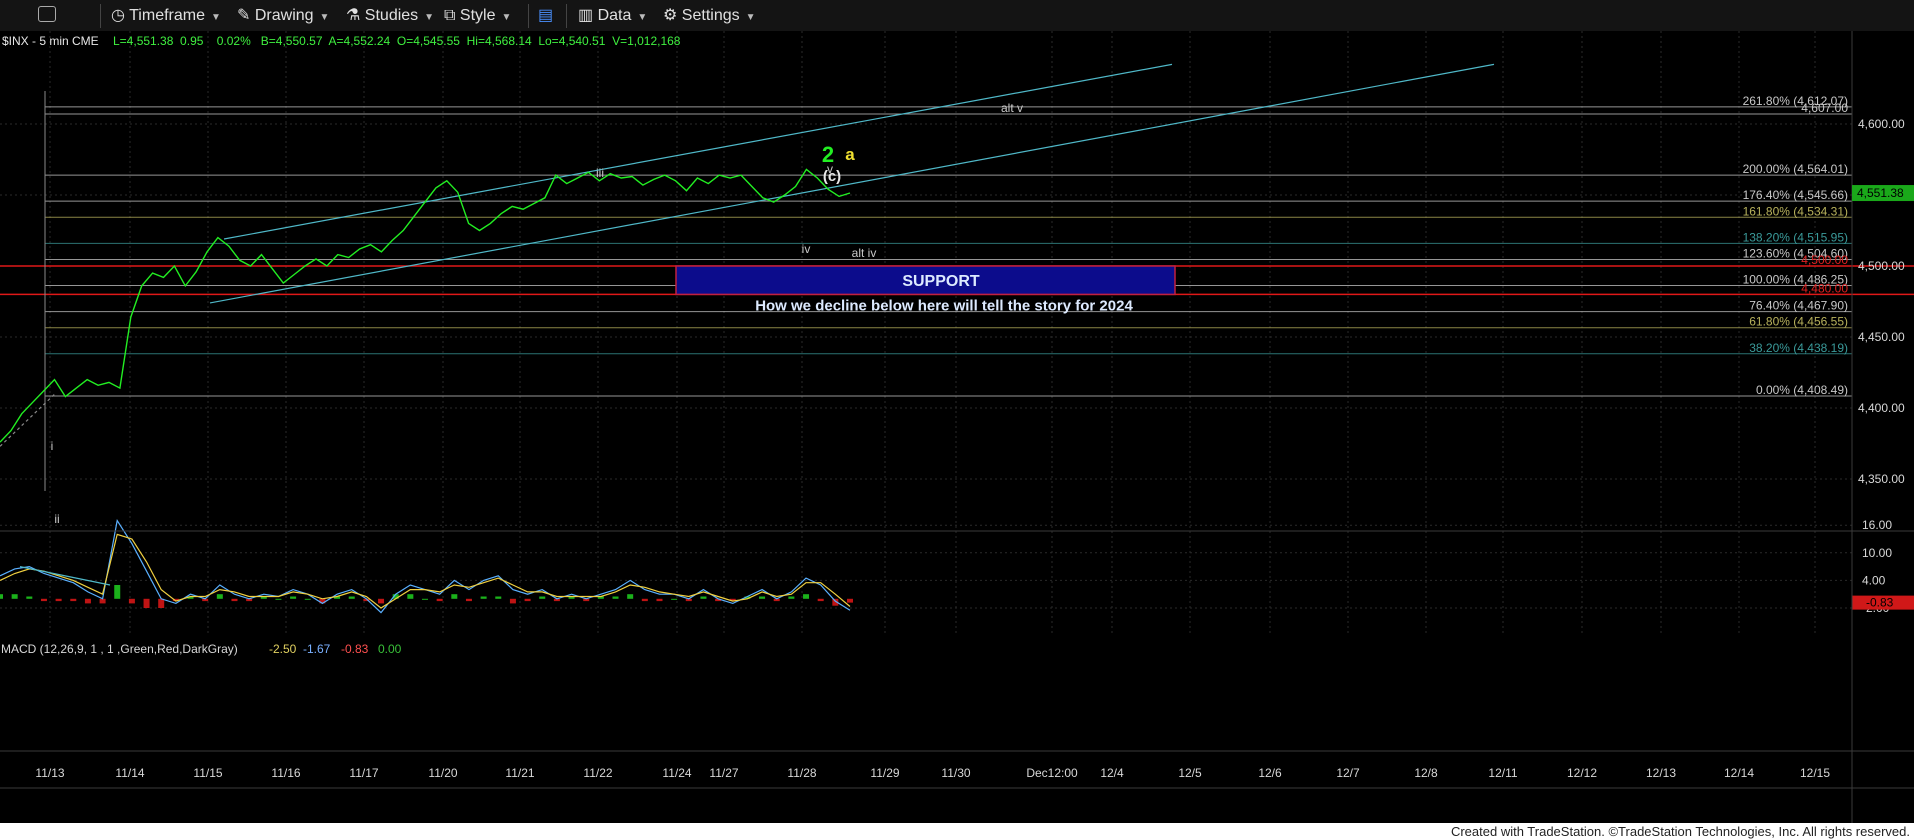 The height and width of the screenshot is (840, 1914). Describe the element at coordinates (850, 154) in the screenshot. I see `wave-label: a` at that location.